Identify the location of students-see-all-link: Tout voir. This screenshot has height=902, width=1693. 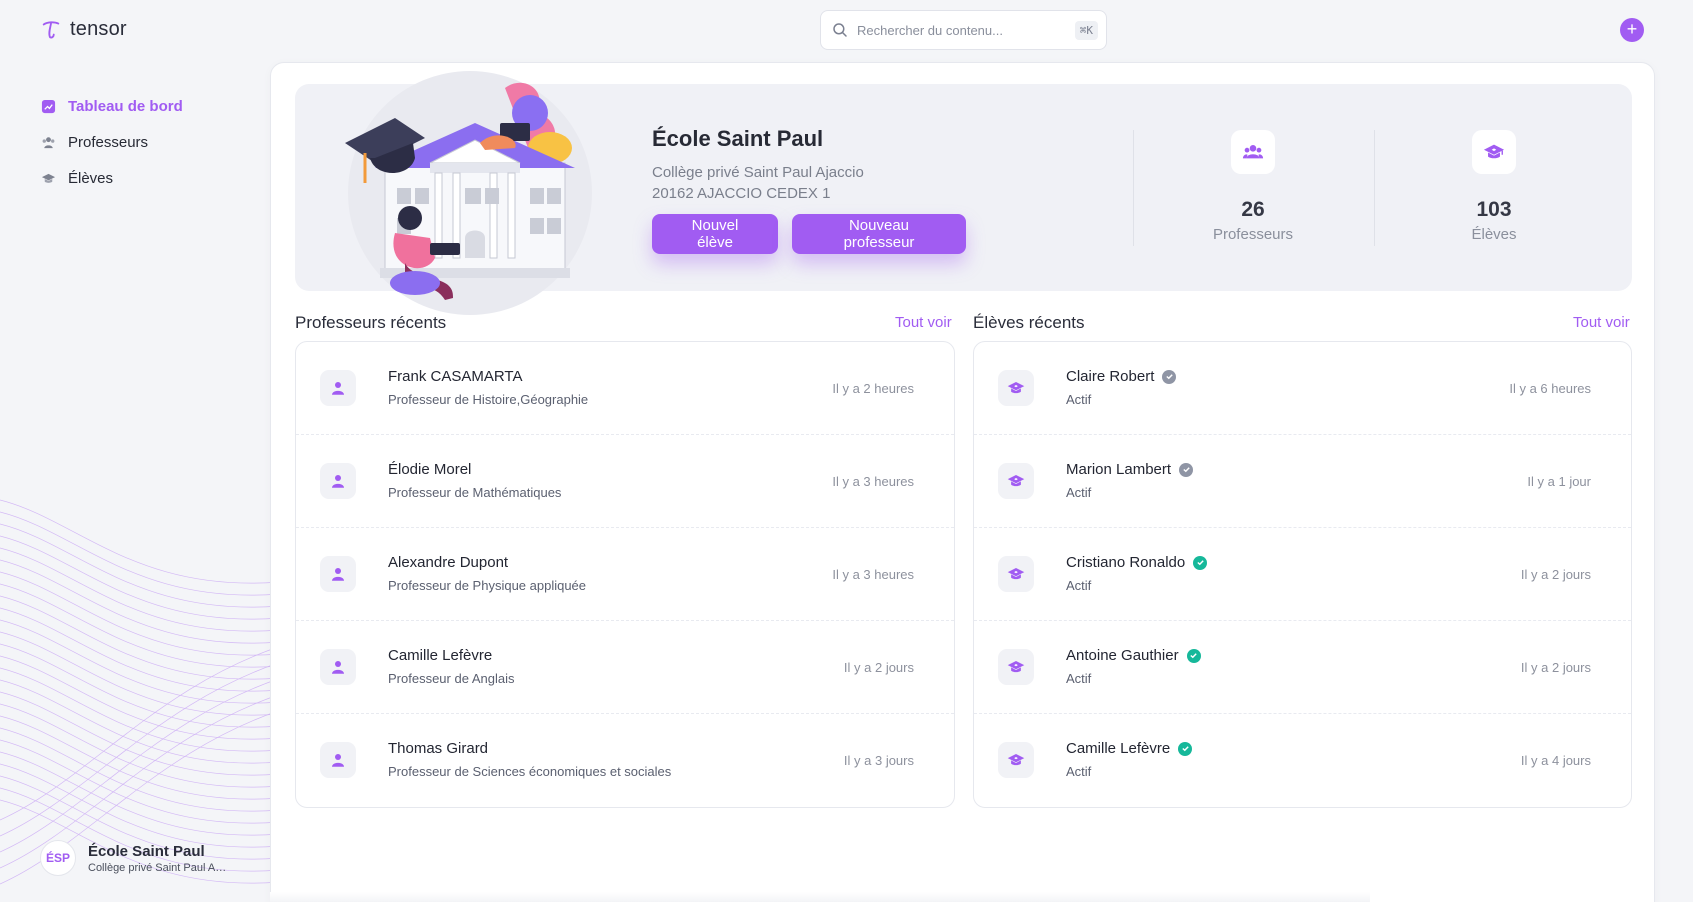
(1601, 322).